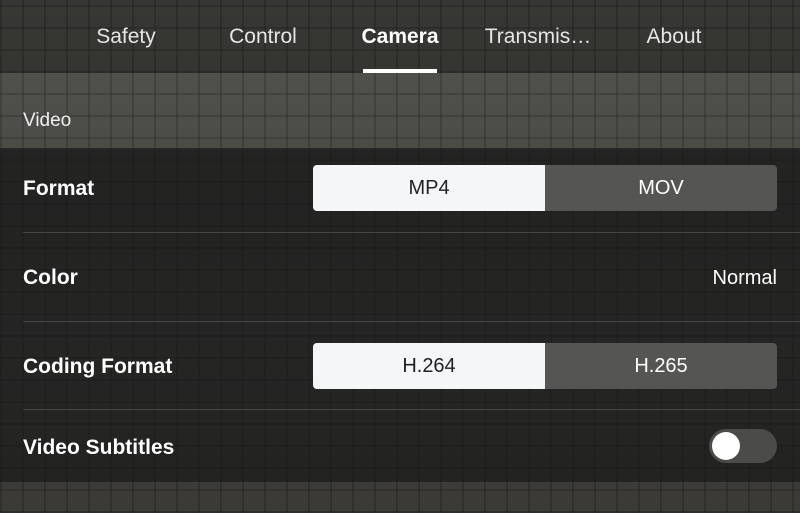 Image resolution: width=800 pixels, height=513 pixels. What do you see at coordinates (674, 36) in the screenshot?
I see `tab-about: About` at bounding box center [674, 36].